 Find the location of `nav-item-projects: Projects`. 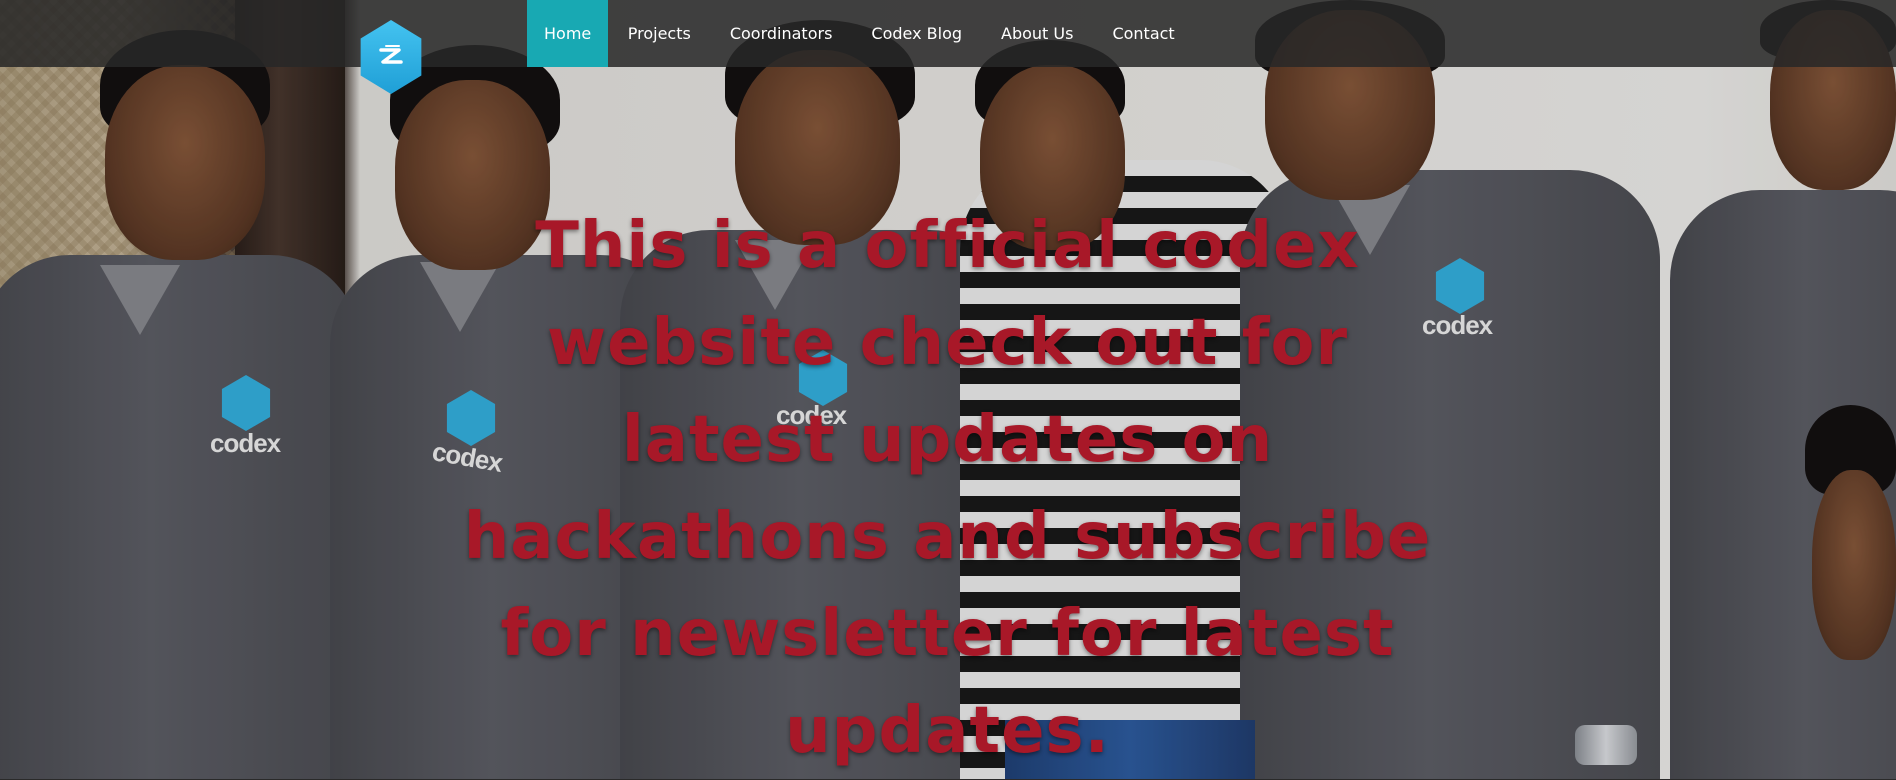

nav-item-projects: Projects is located at coordinates (659, 33).